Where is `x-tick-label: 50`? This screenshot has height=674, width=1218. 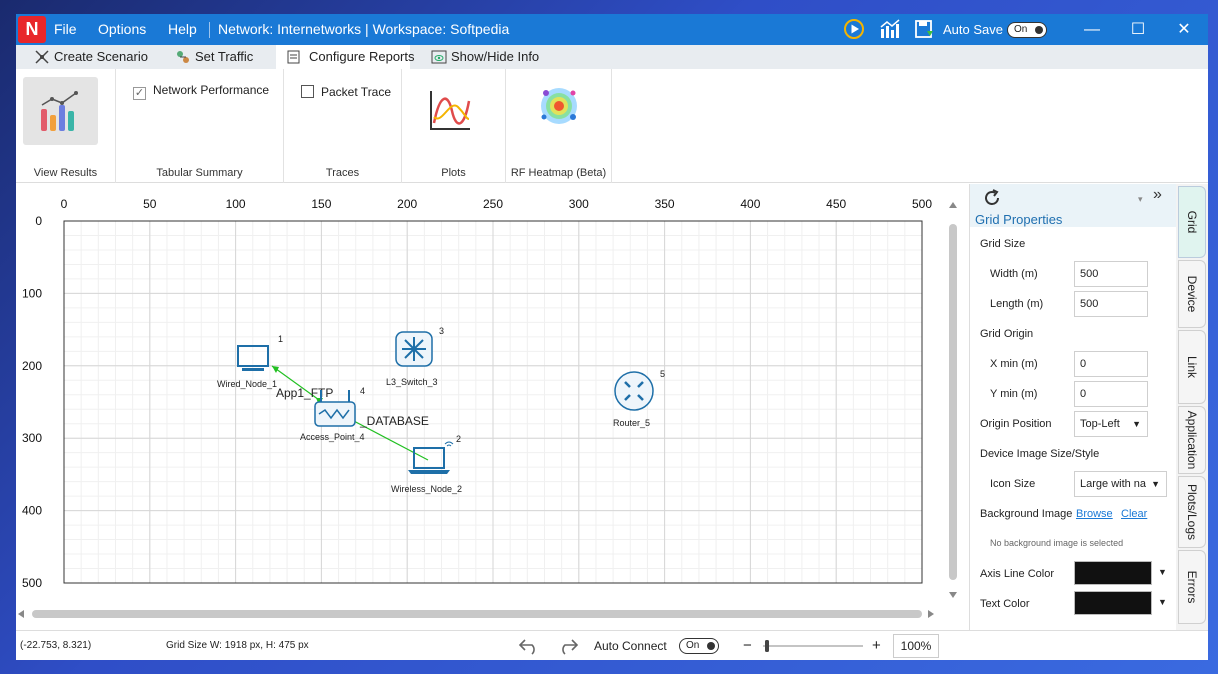 x-tick-label: 50 is located at coordinates (150, 204).